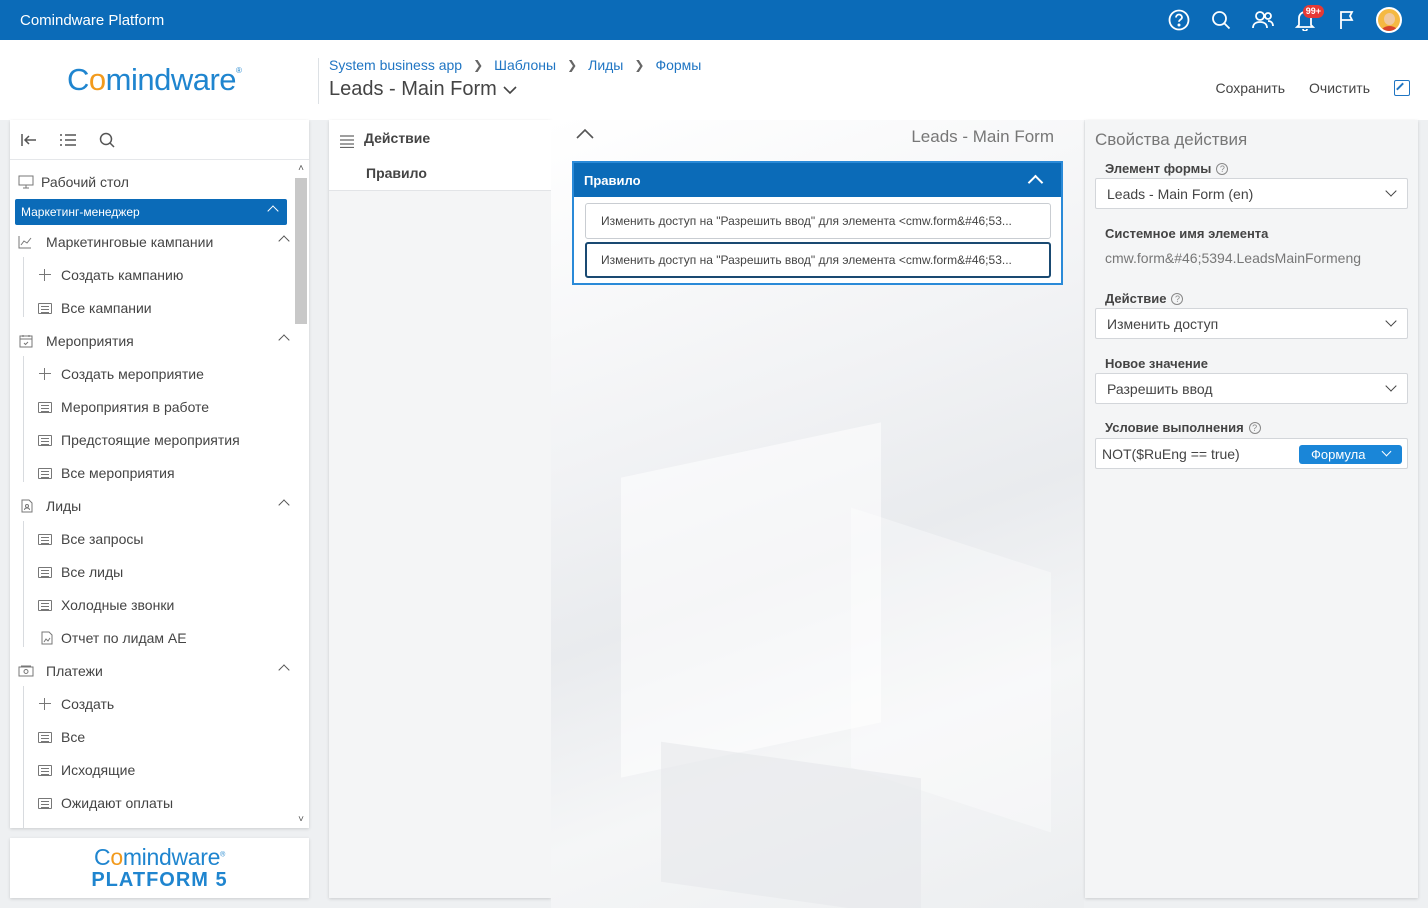 Image resolution: width=1428 pixels, height=908 pixels. Describe the element at coordinates (159, 868) in the screenshot. I see `platform-logo: Comindware® PLATFORM 5` at that location.